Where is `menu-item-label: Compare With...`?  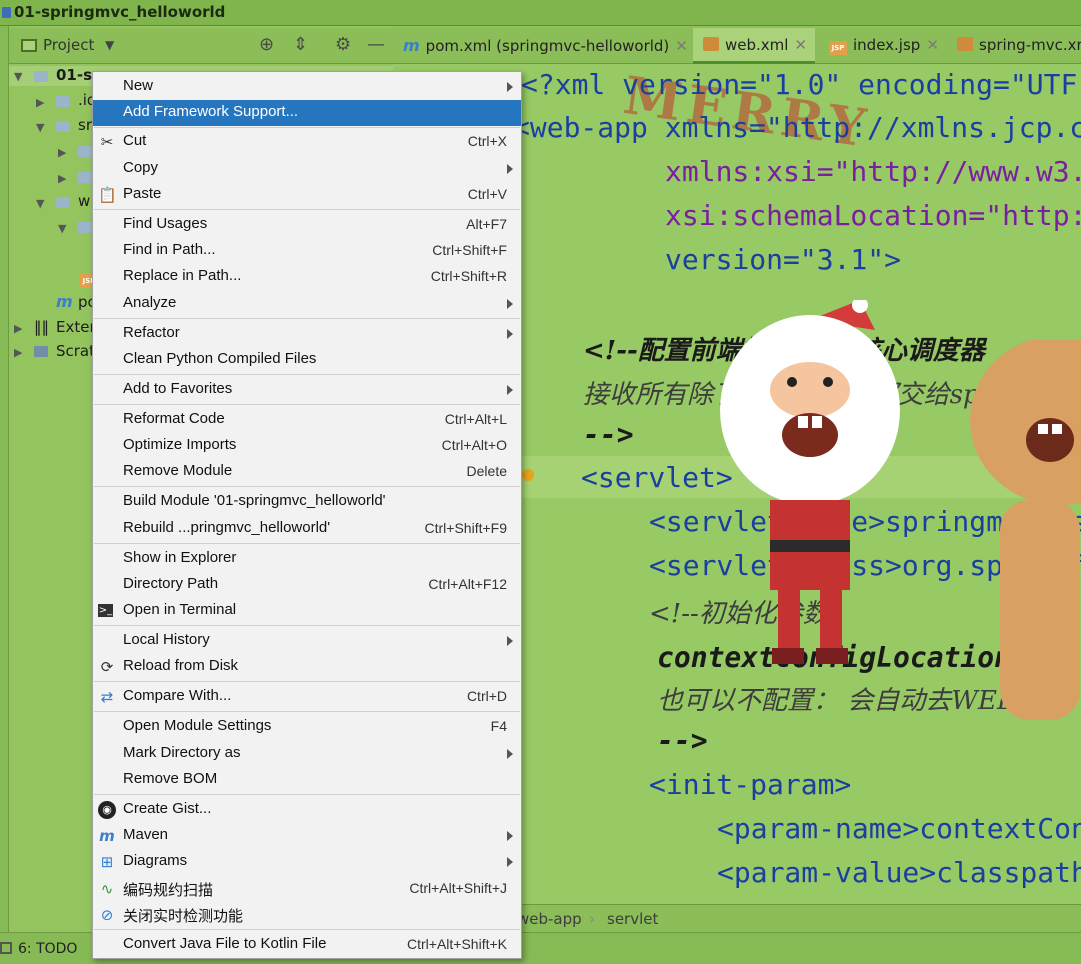 menu-item-label: Compare With... is located at coordinates (177, 695).